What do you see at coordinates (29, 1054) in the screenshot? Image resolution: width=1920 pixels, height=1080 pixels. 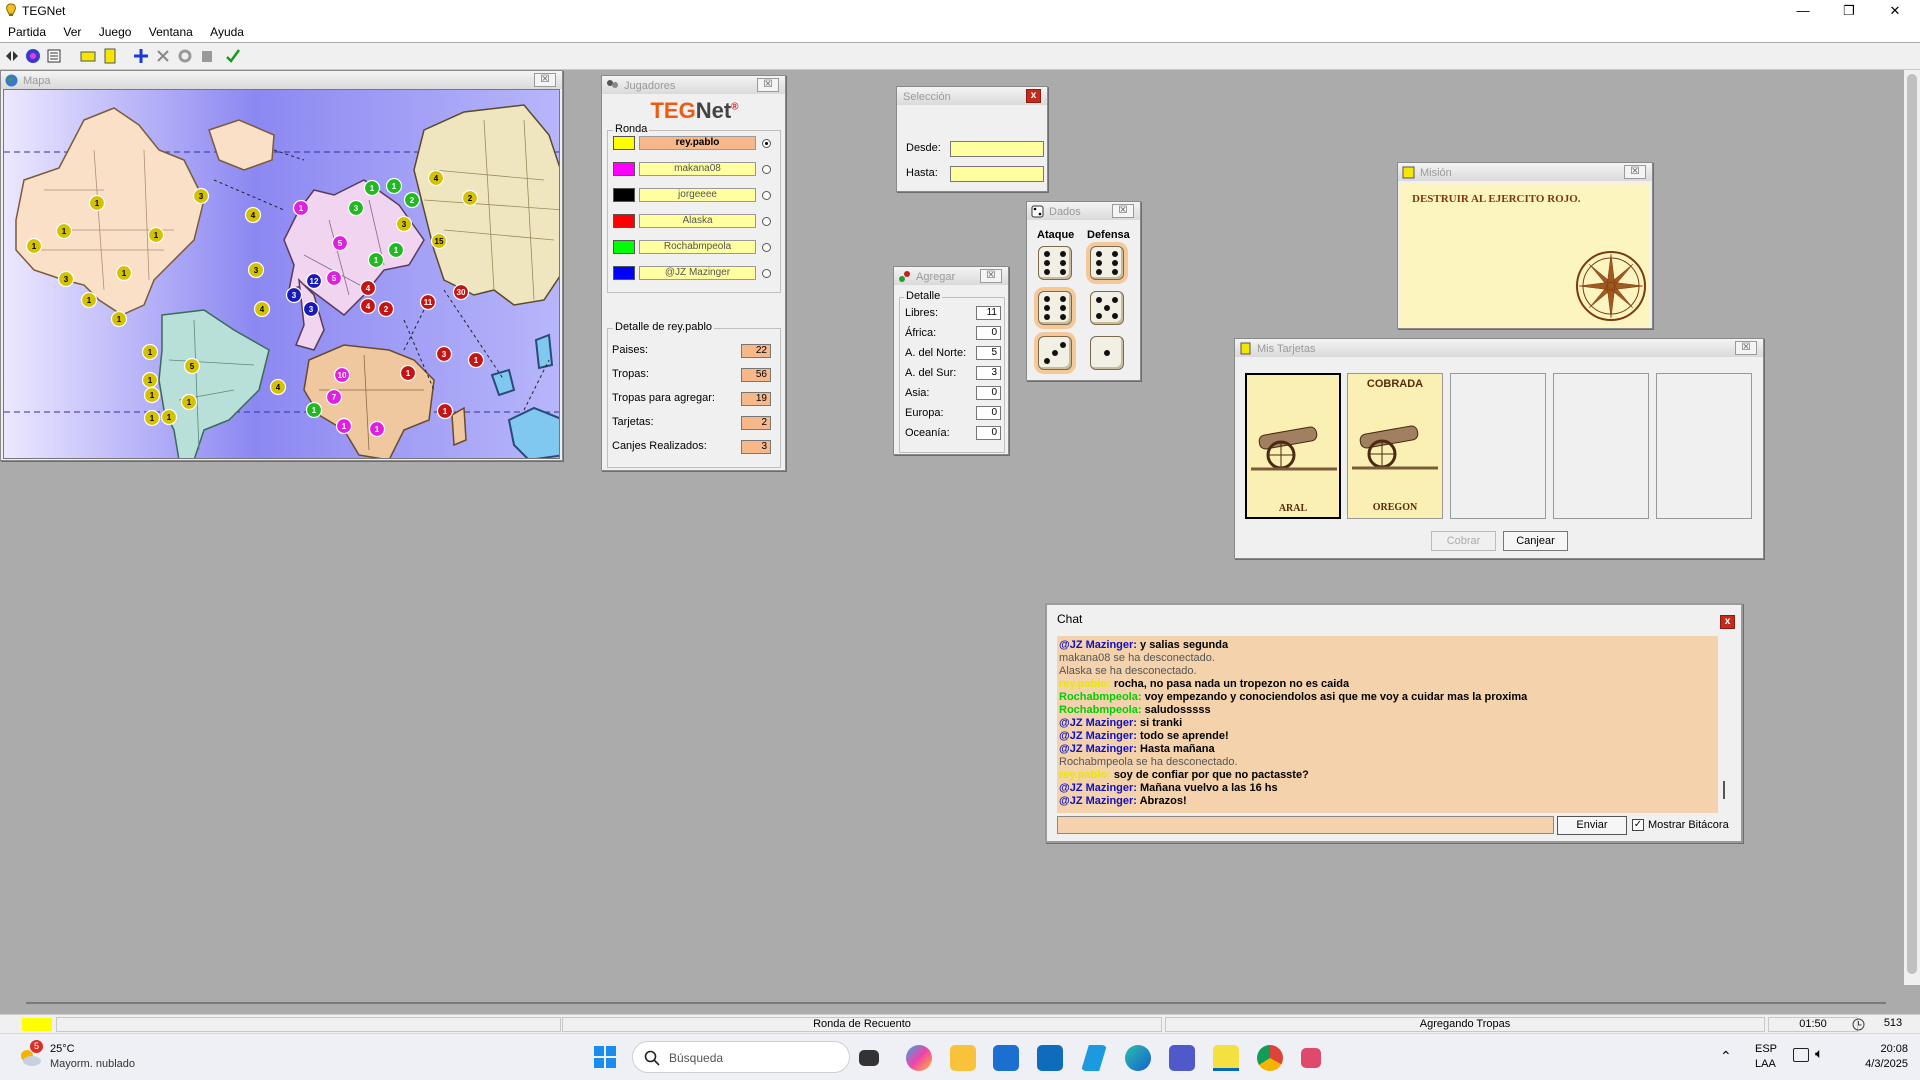 I see `weather-icon: 5` at bounding box center [29, 1054].